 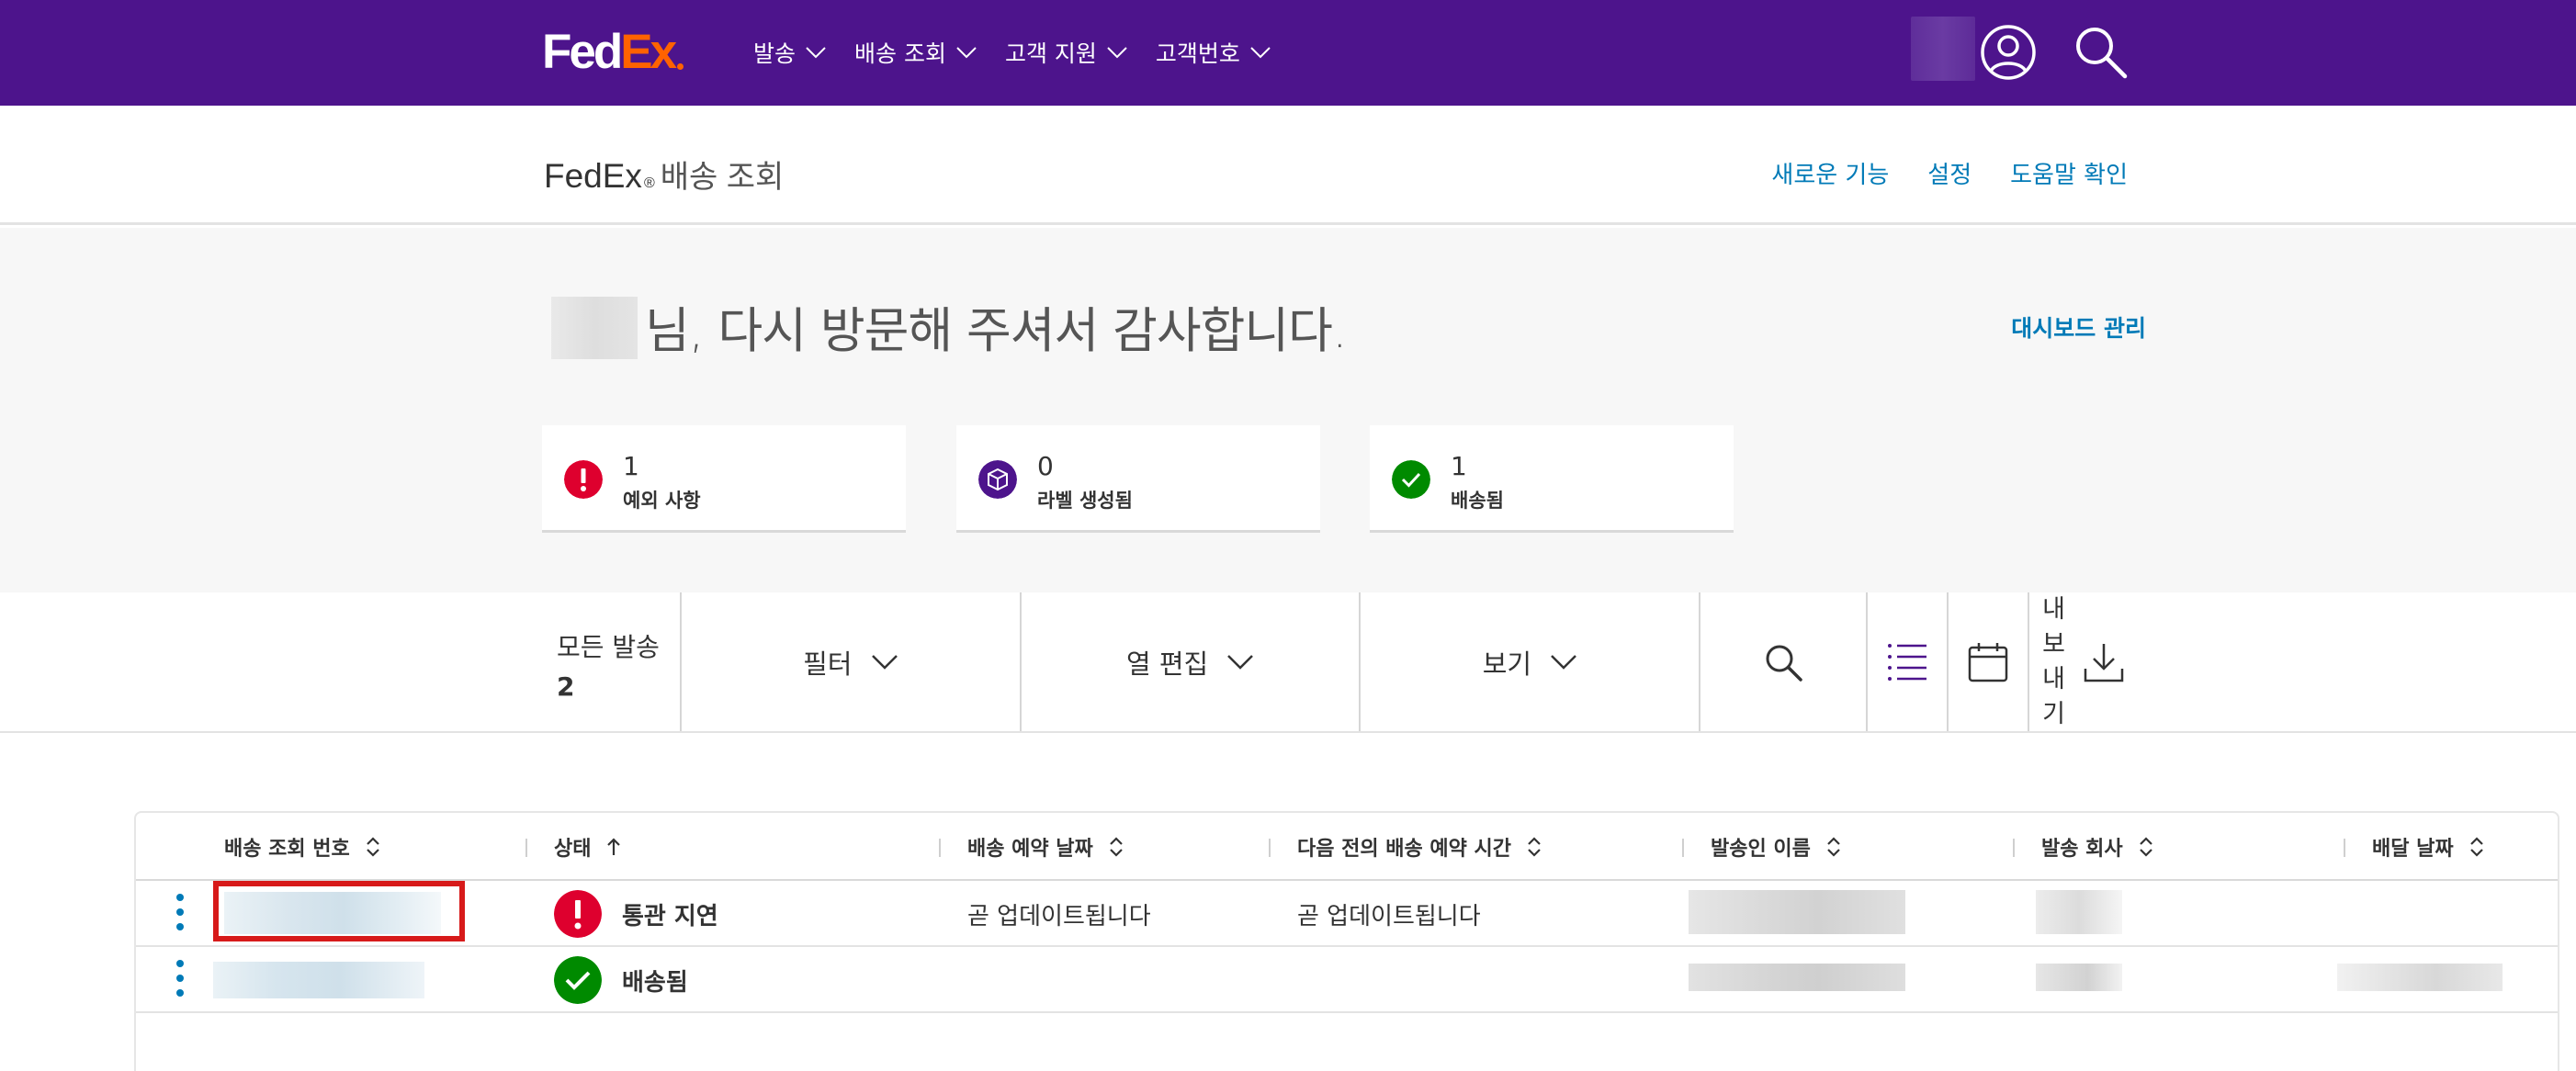 I want to click on status-cell: 통관 지연, so click(x=636, y=914).